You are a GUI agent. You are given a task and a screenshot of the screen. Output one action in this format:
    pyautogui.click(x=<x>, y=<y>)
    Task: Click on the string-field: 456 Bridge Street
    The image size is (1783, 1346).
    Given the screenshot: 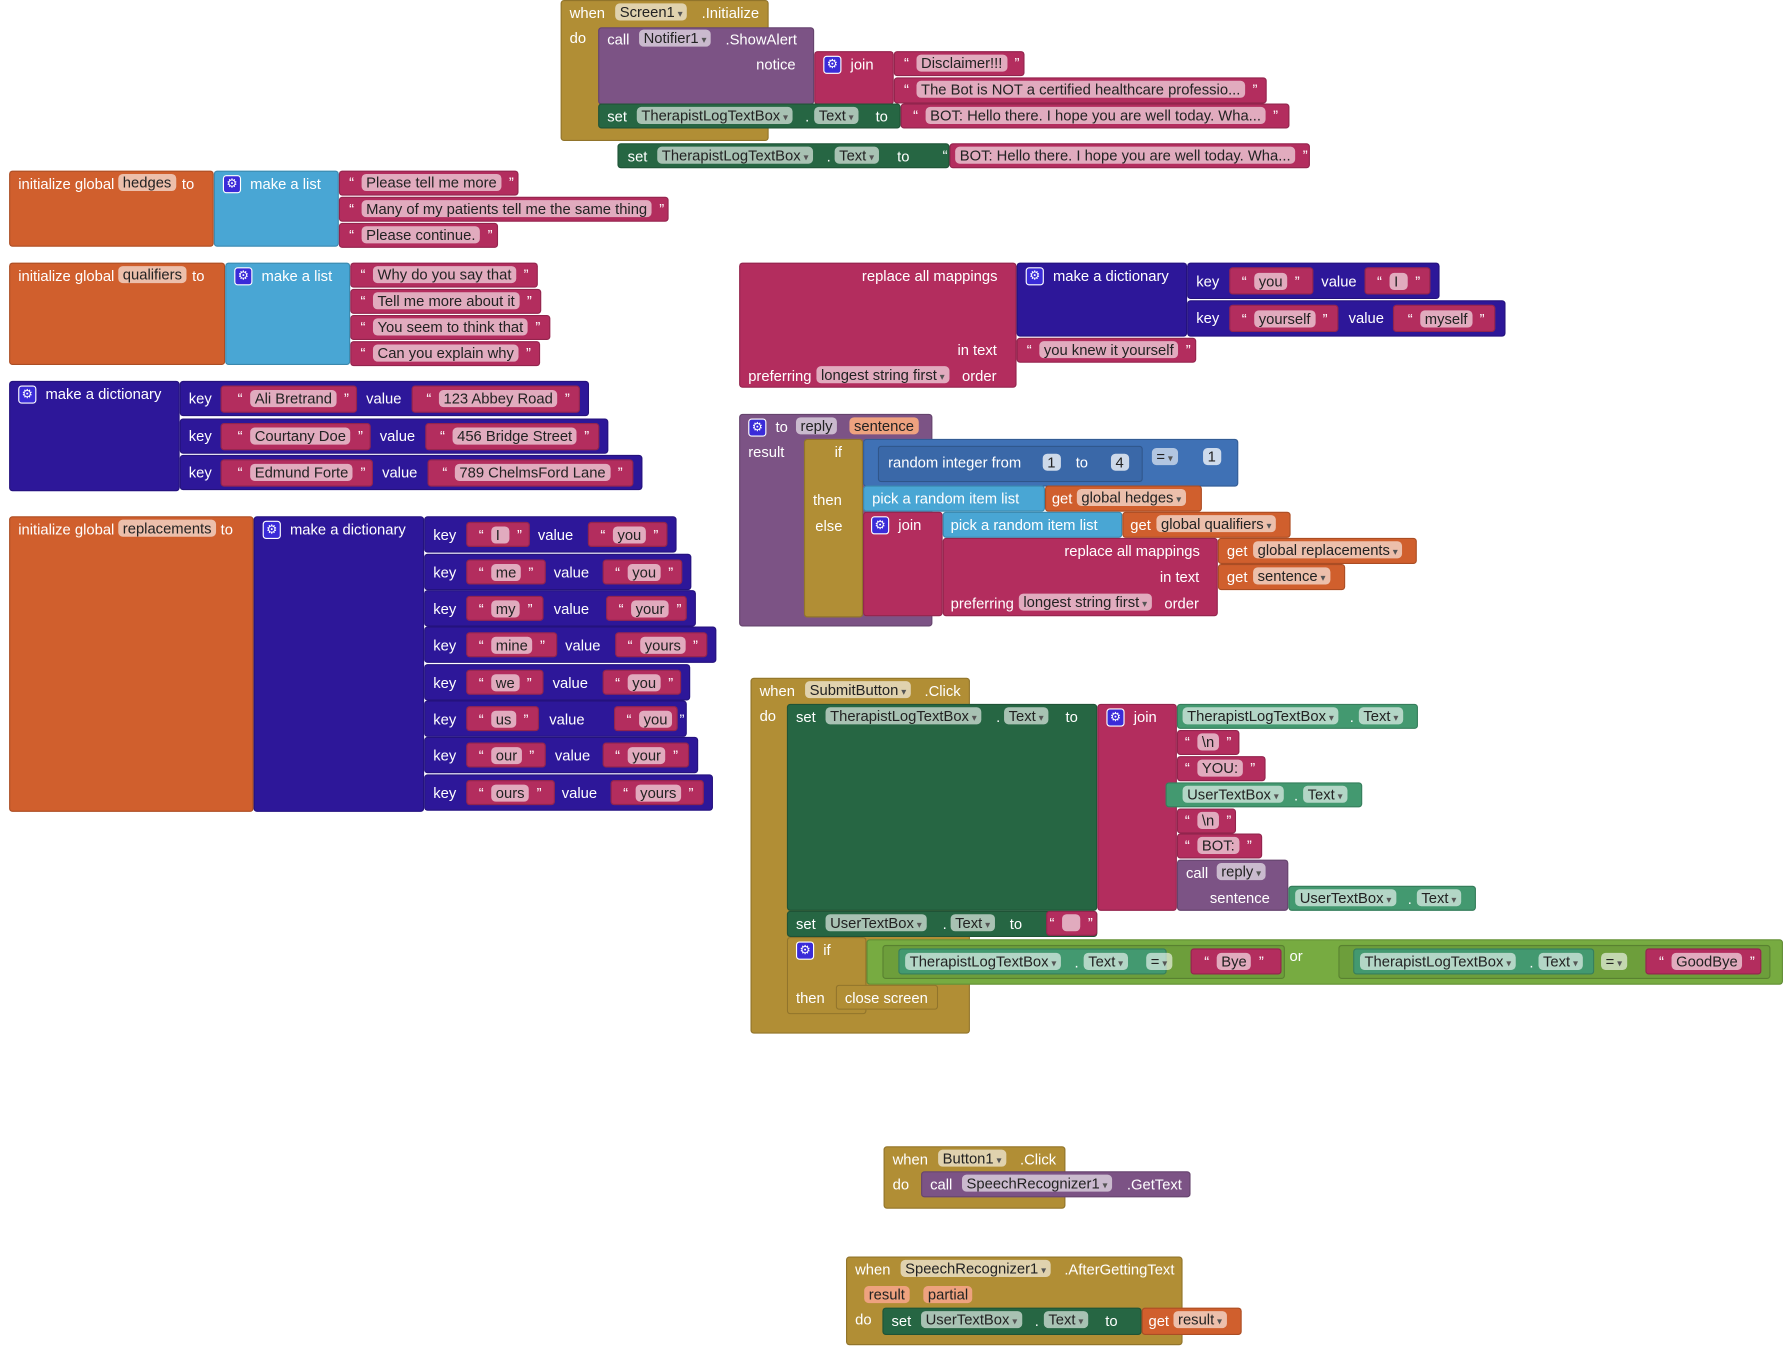 What is the action you would take?
    pyautogui.click(x=514, y=436)
    